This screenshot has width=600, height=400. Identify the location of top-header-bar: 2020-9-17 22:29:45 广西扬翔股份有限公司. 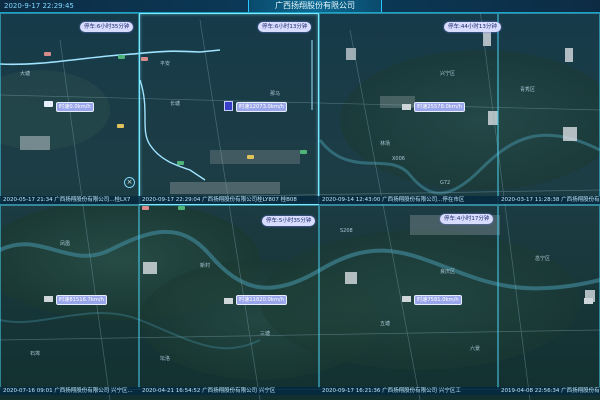
(300, 6).